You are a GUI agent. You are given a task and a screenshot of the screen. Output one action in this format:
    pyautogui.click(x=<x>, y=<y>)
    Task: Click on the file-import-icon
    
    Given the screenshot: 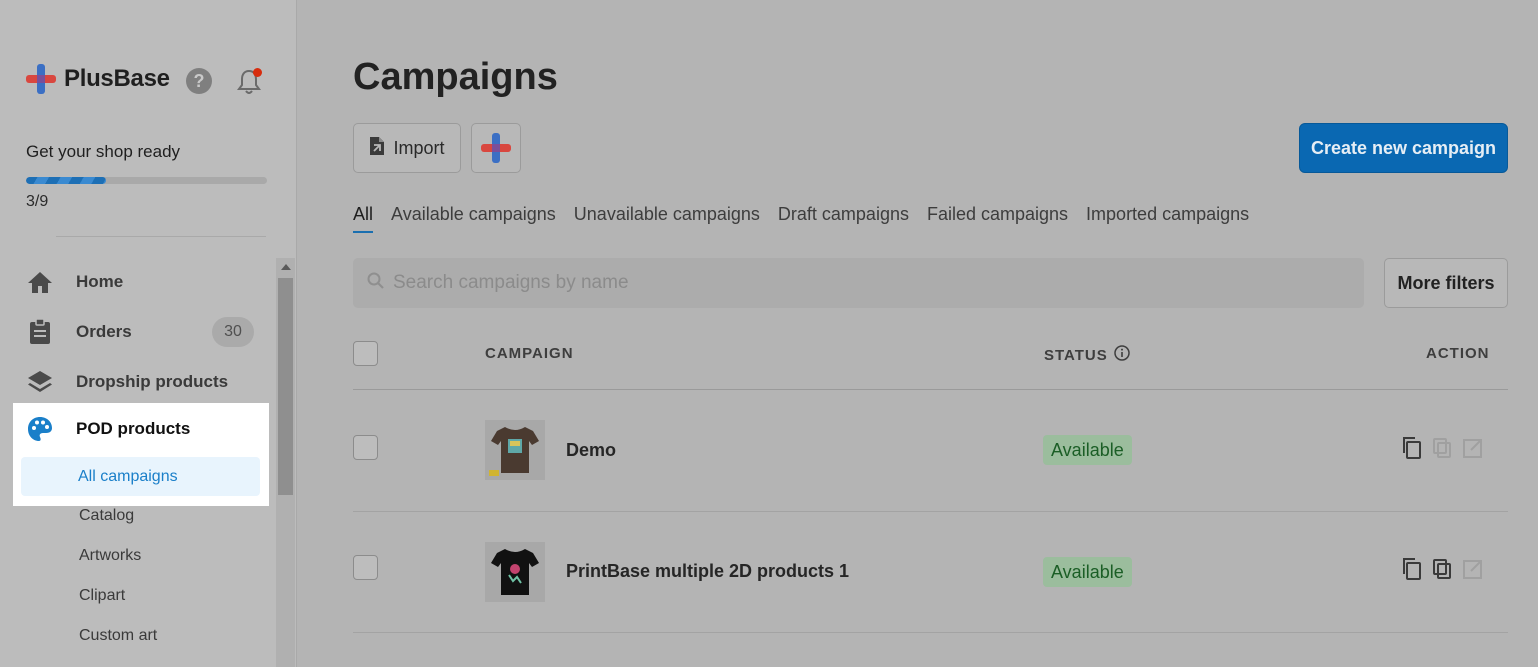 What is the action you would take?
    pyautogui.click(x=377, y=148)
    